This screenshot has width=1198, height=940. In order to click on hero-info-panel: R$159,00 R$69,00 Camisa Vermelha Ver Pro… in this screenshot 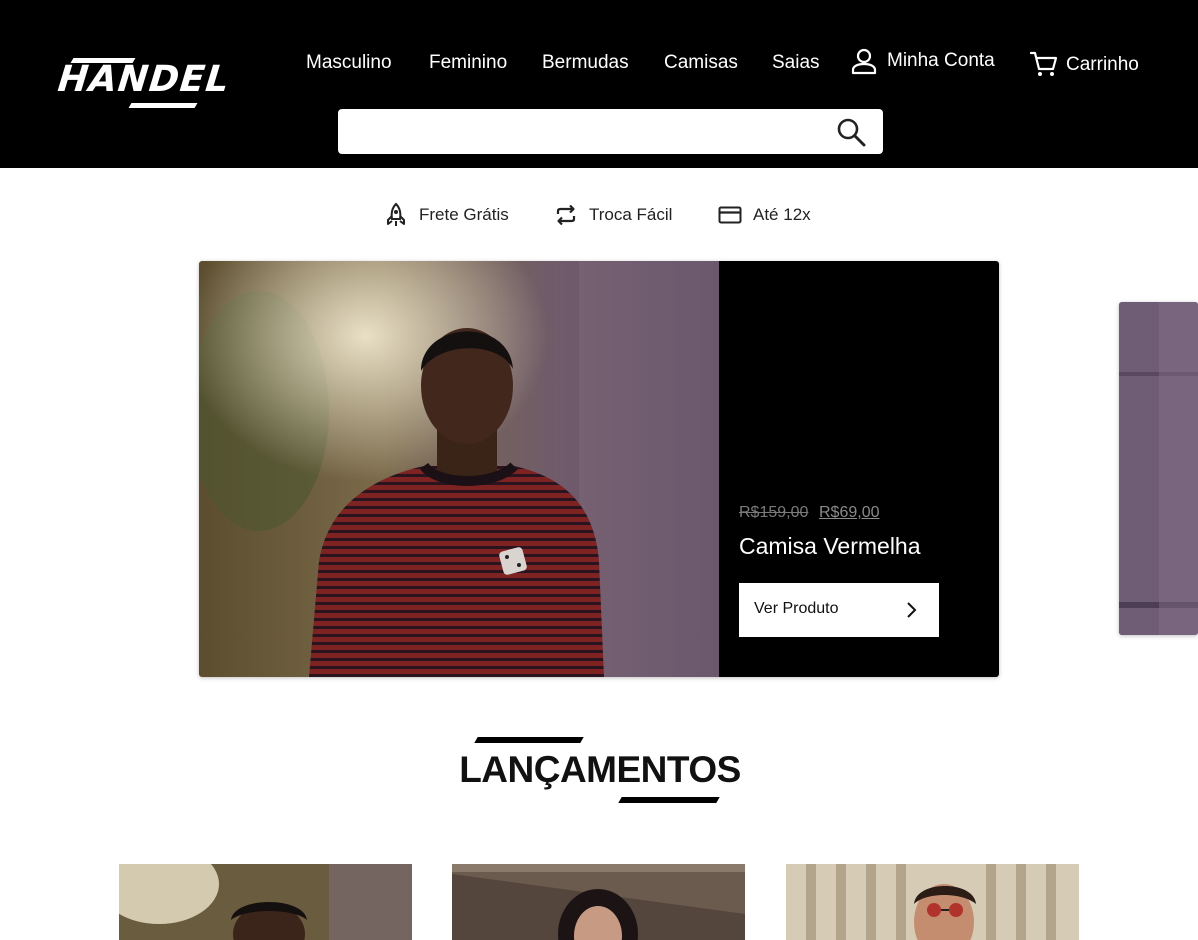, I will do `click(859, 469)`.